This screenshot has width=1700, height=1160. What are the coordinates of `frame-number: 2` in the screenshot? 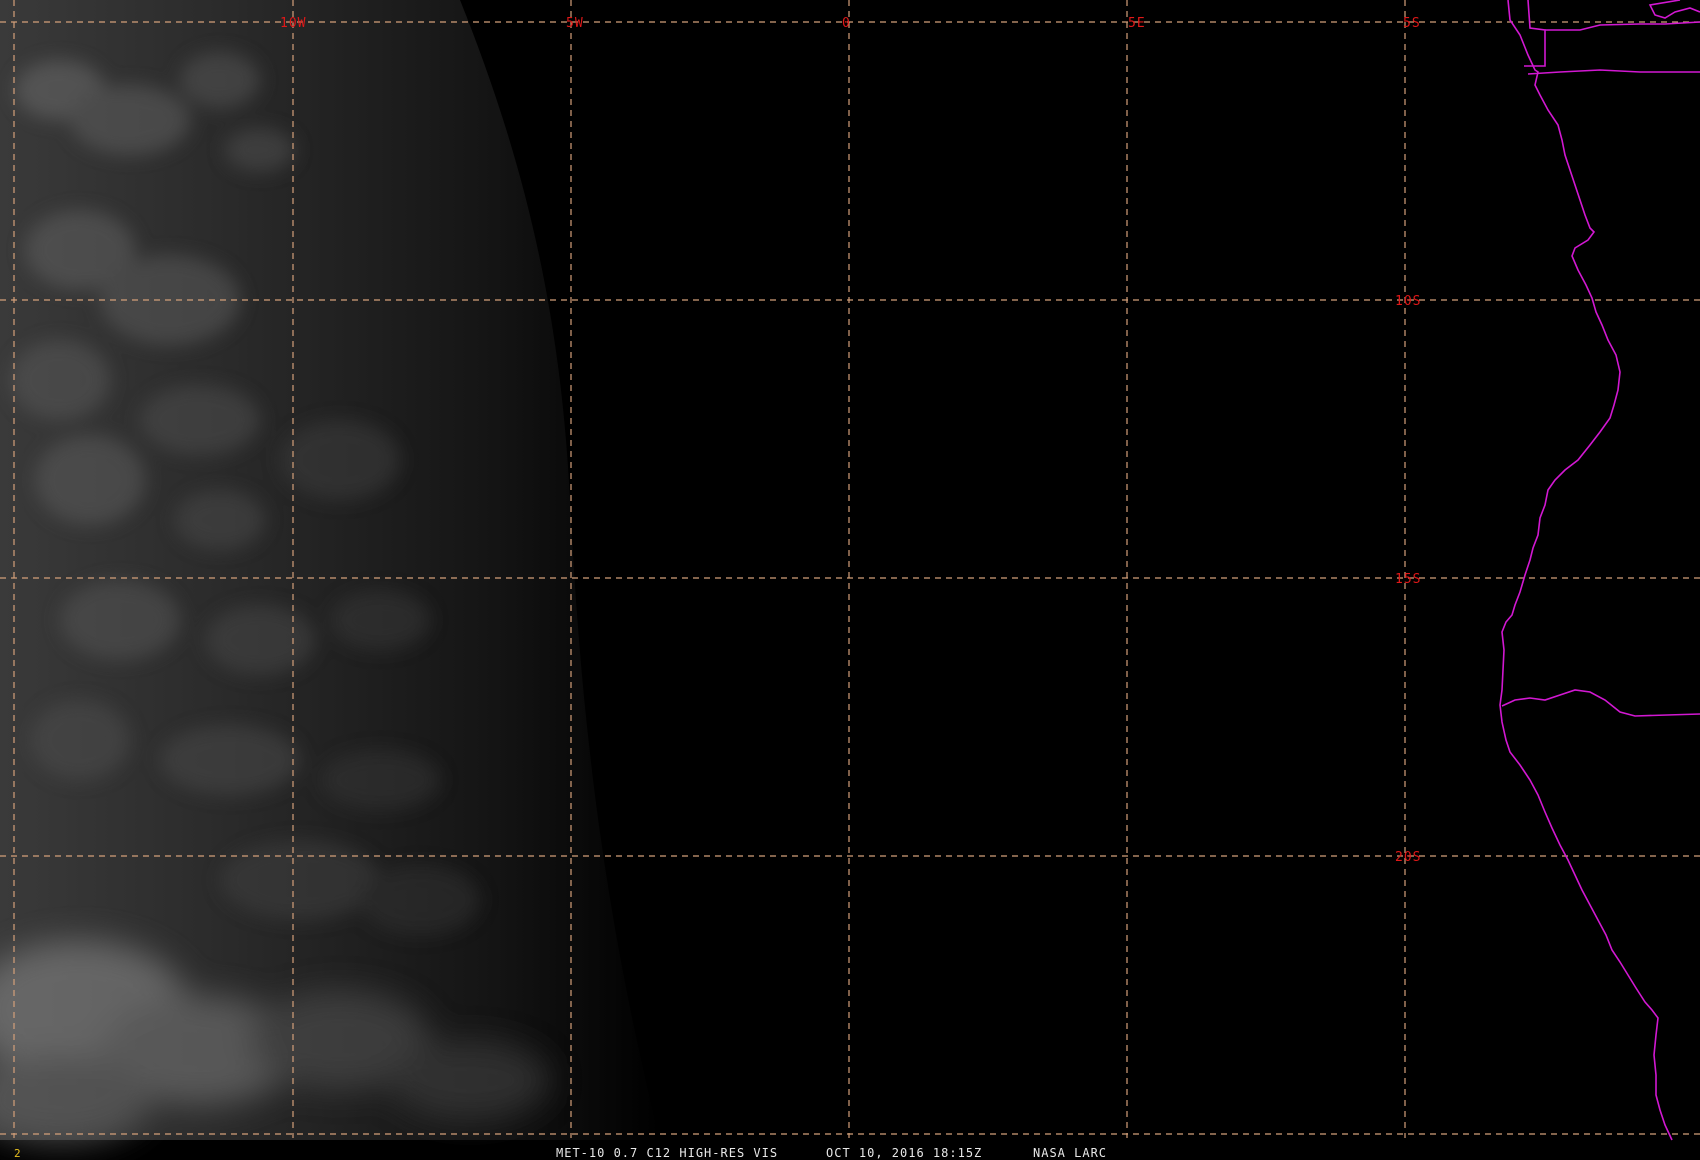 It's located at (17, 1153).